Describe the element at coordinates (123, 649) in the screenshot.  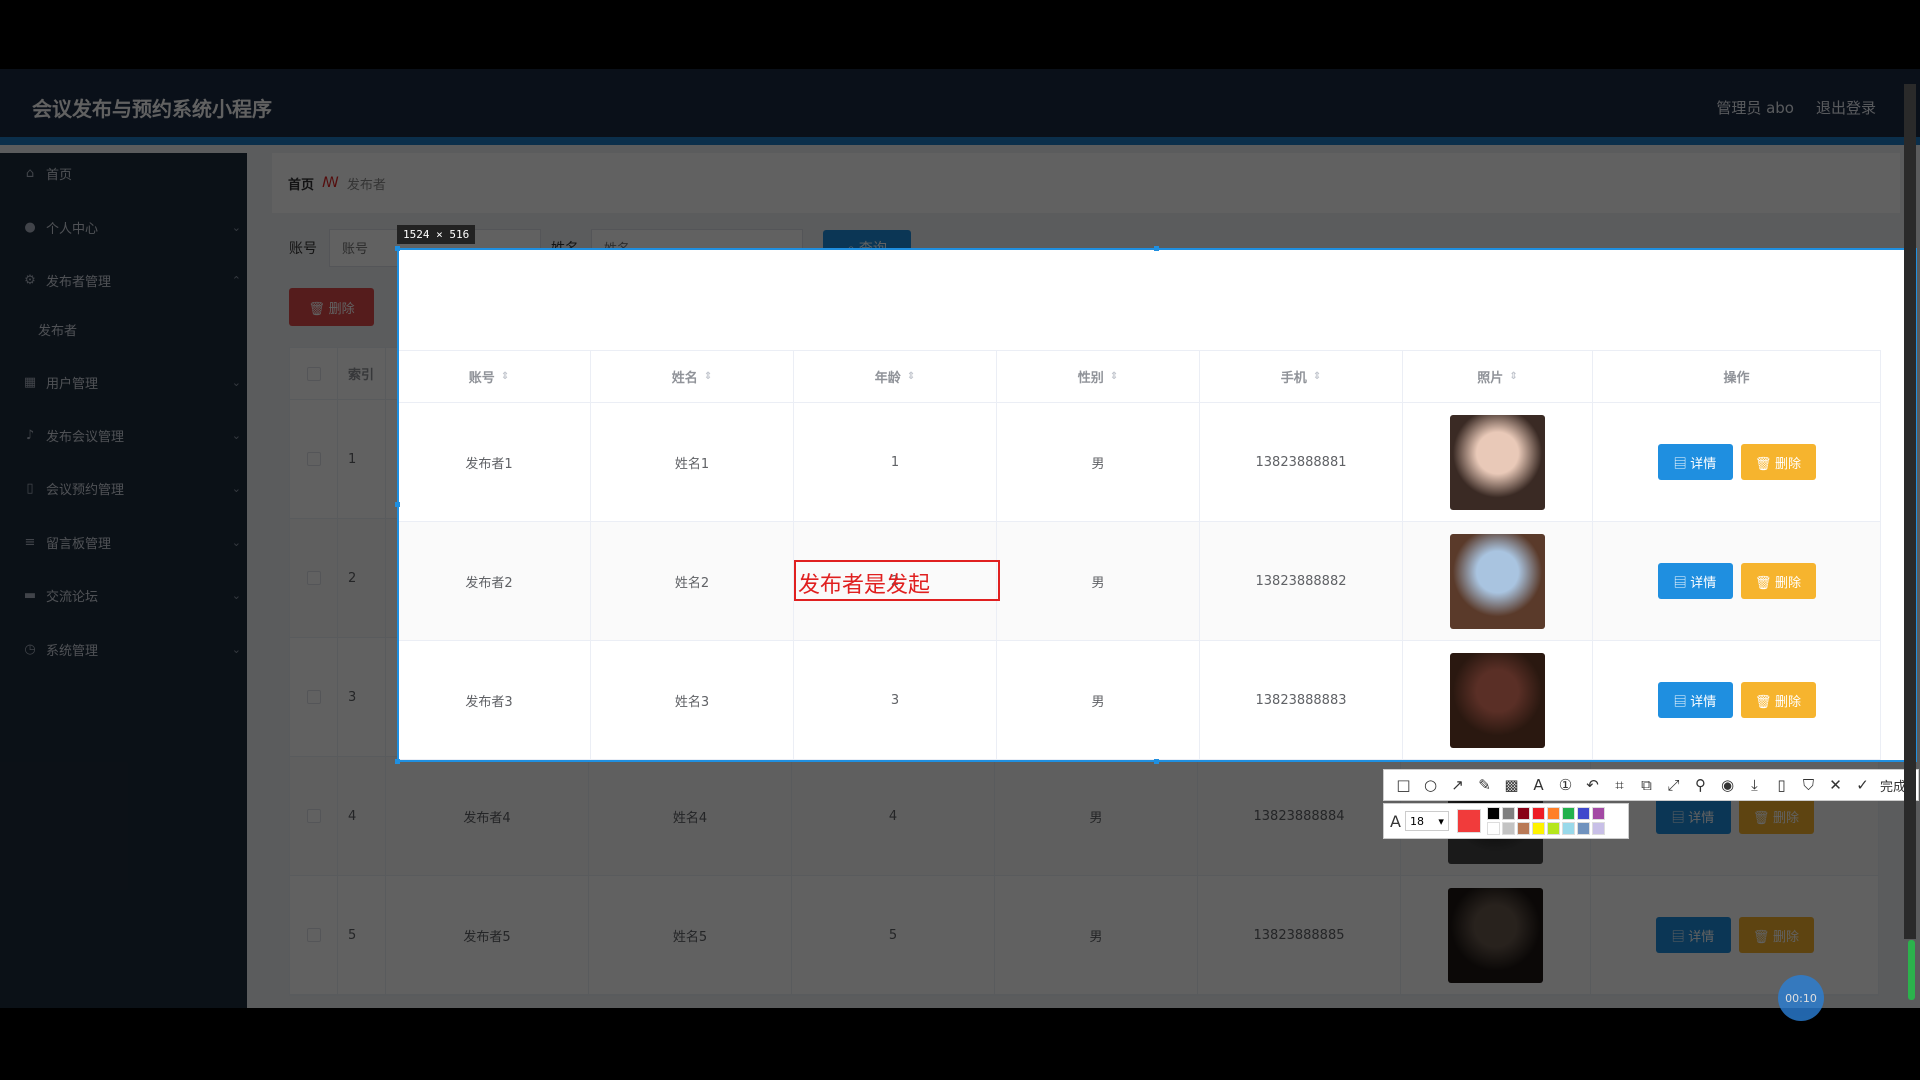
I see `sidebar-item-system-mgmt: ◷ 系统管理 ⌄` at that location.